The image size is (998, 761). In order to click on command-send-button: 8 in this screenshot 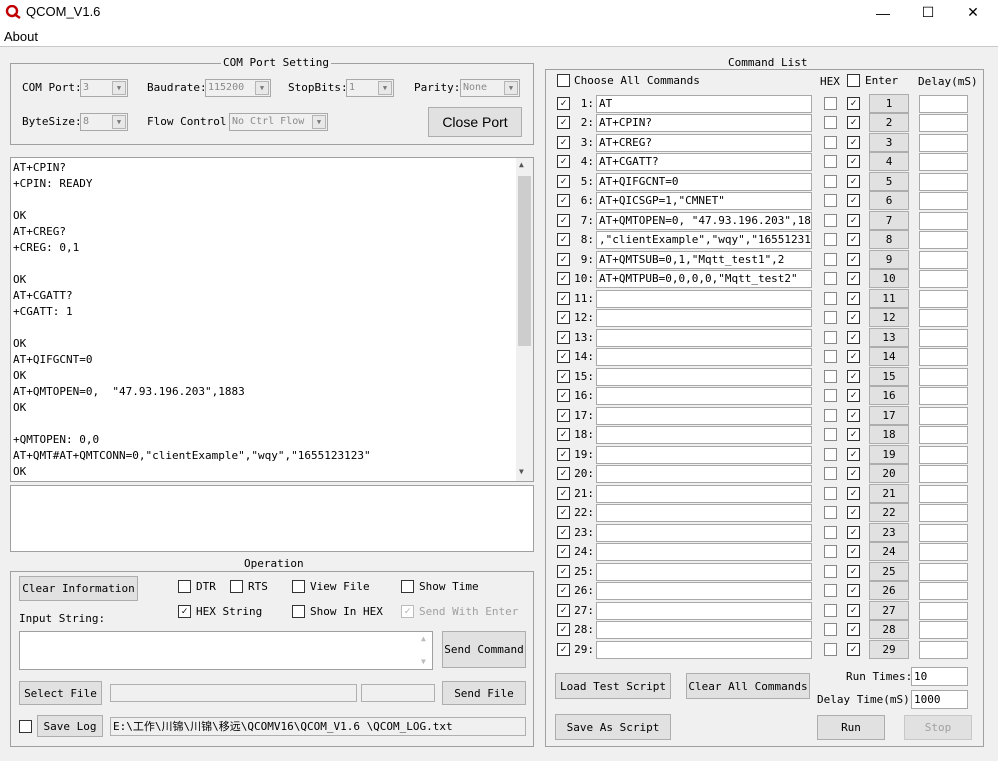, I will do `click(889, 239)`.